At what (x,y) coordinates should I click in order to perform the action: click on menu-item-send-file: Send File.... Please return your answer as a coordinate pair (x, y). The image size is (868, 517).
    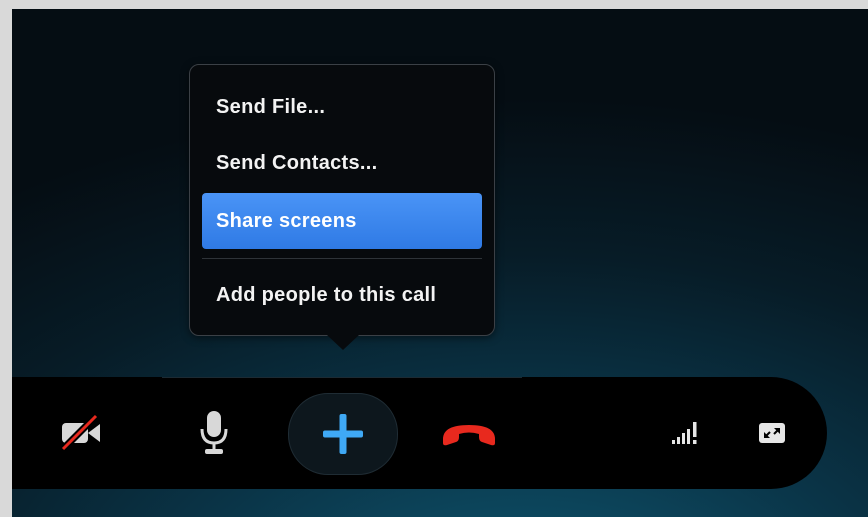
    Looking at the image, I should click on (342, 107).